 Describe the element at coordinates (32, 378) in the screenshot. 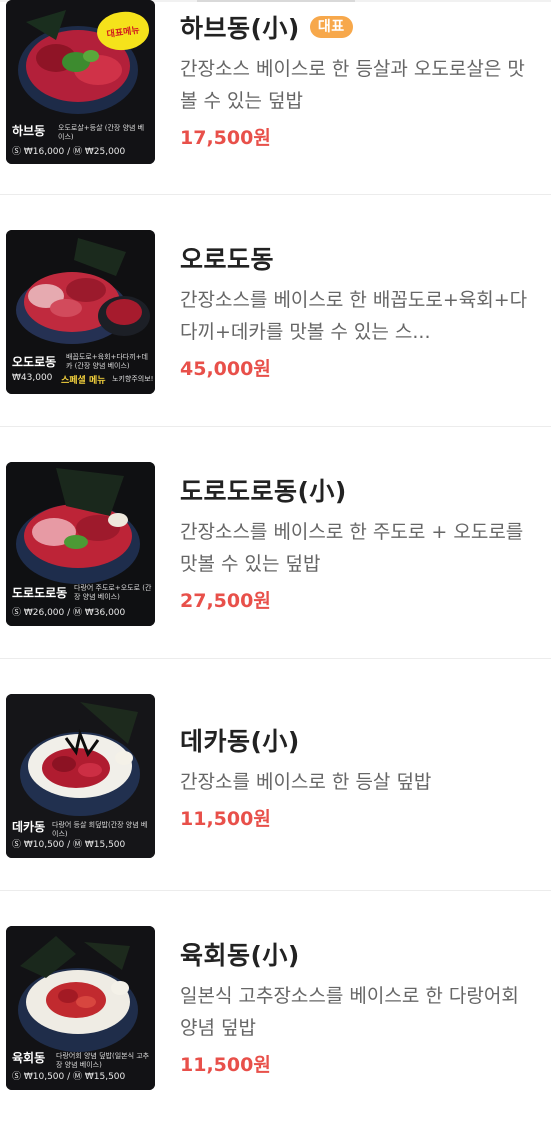

I see `image-caption-price: ₩43,000` at that location.